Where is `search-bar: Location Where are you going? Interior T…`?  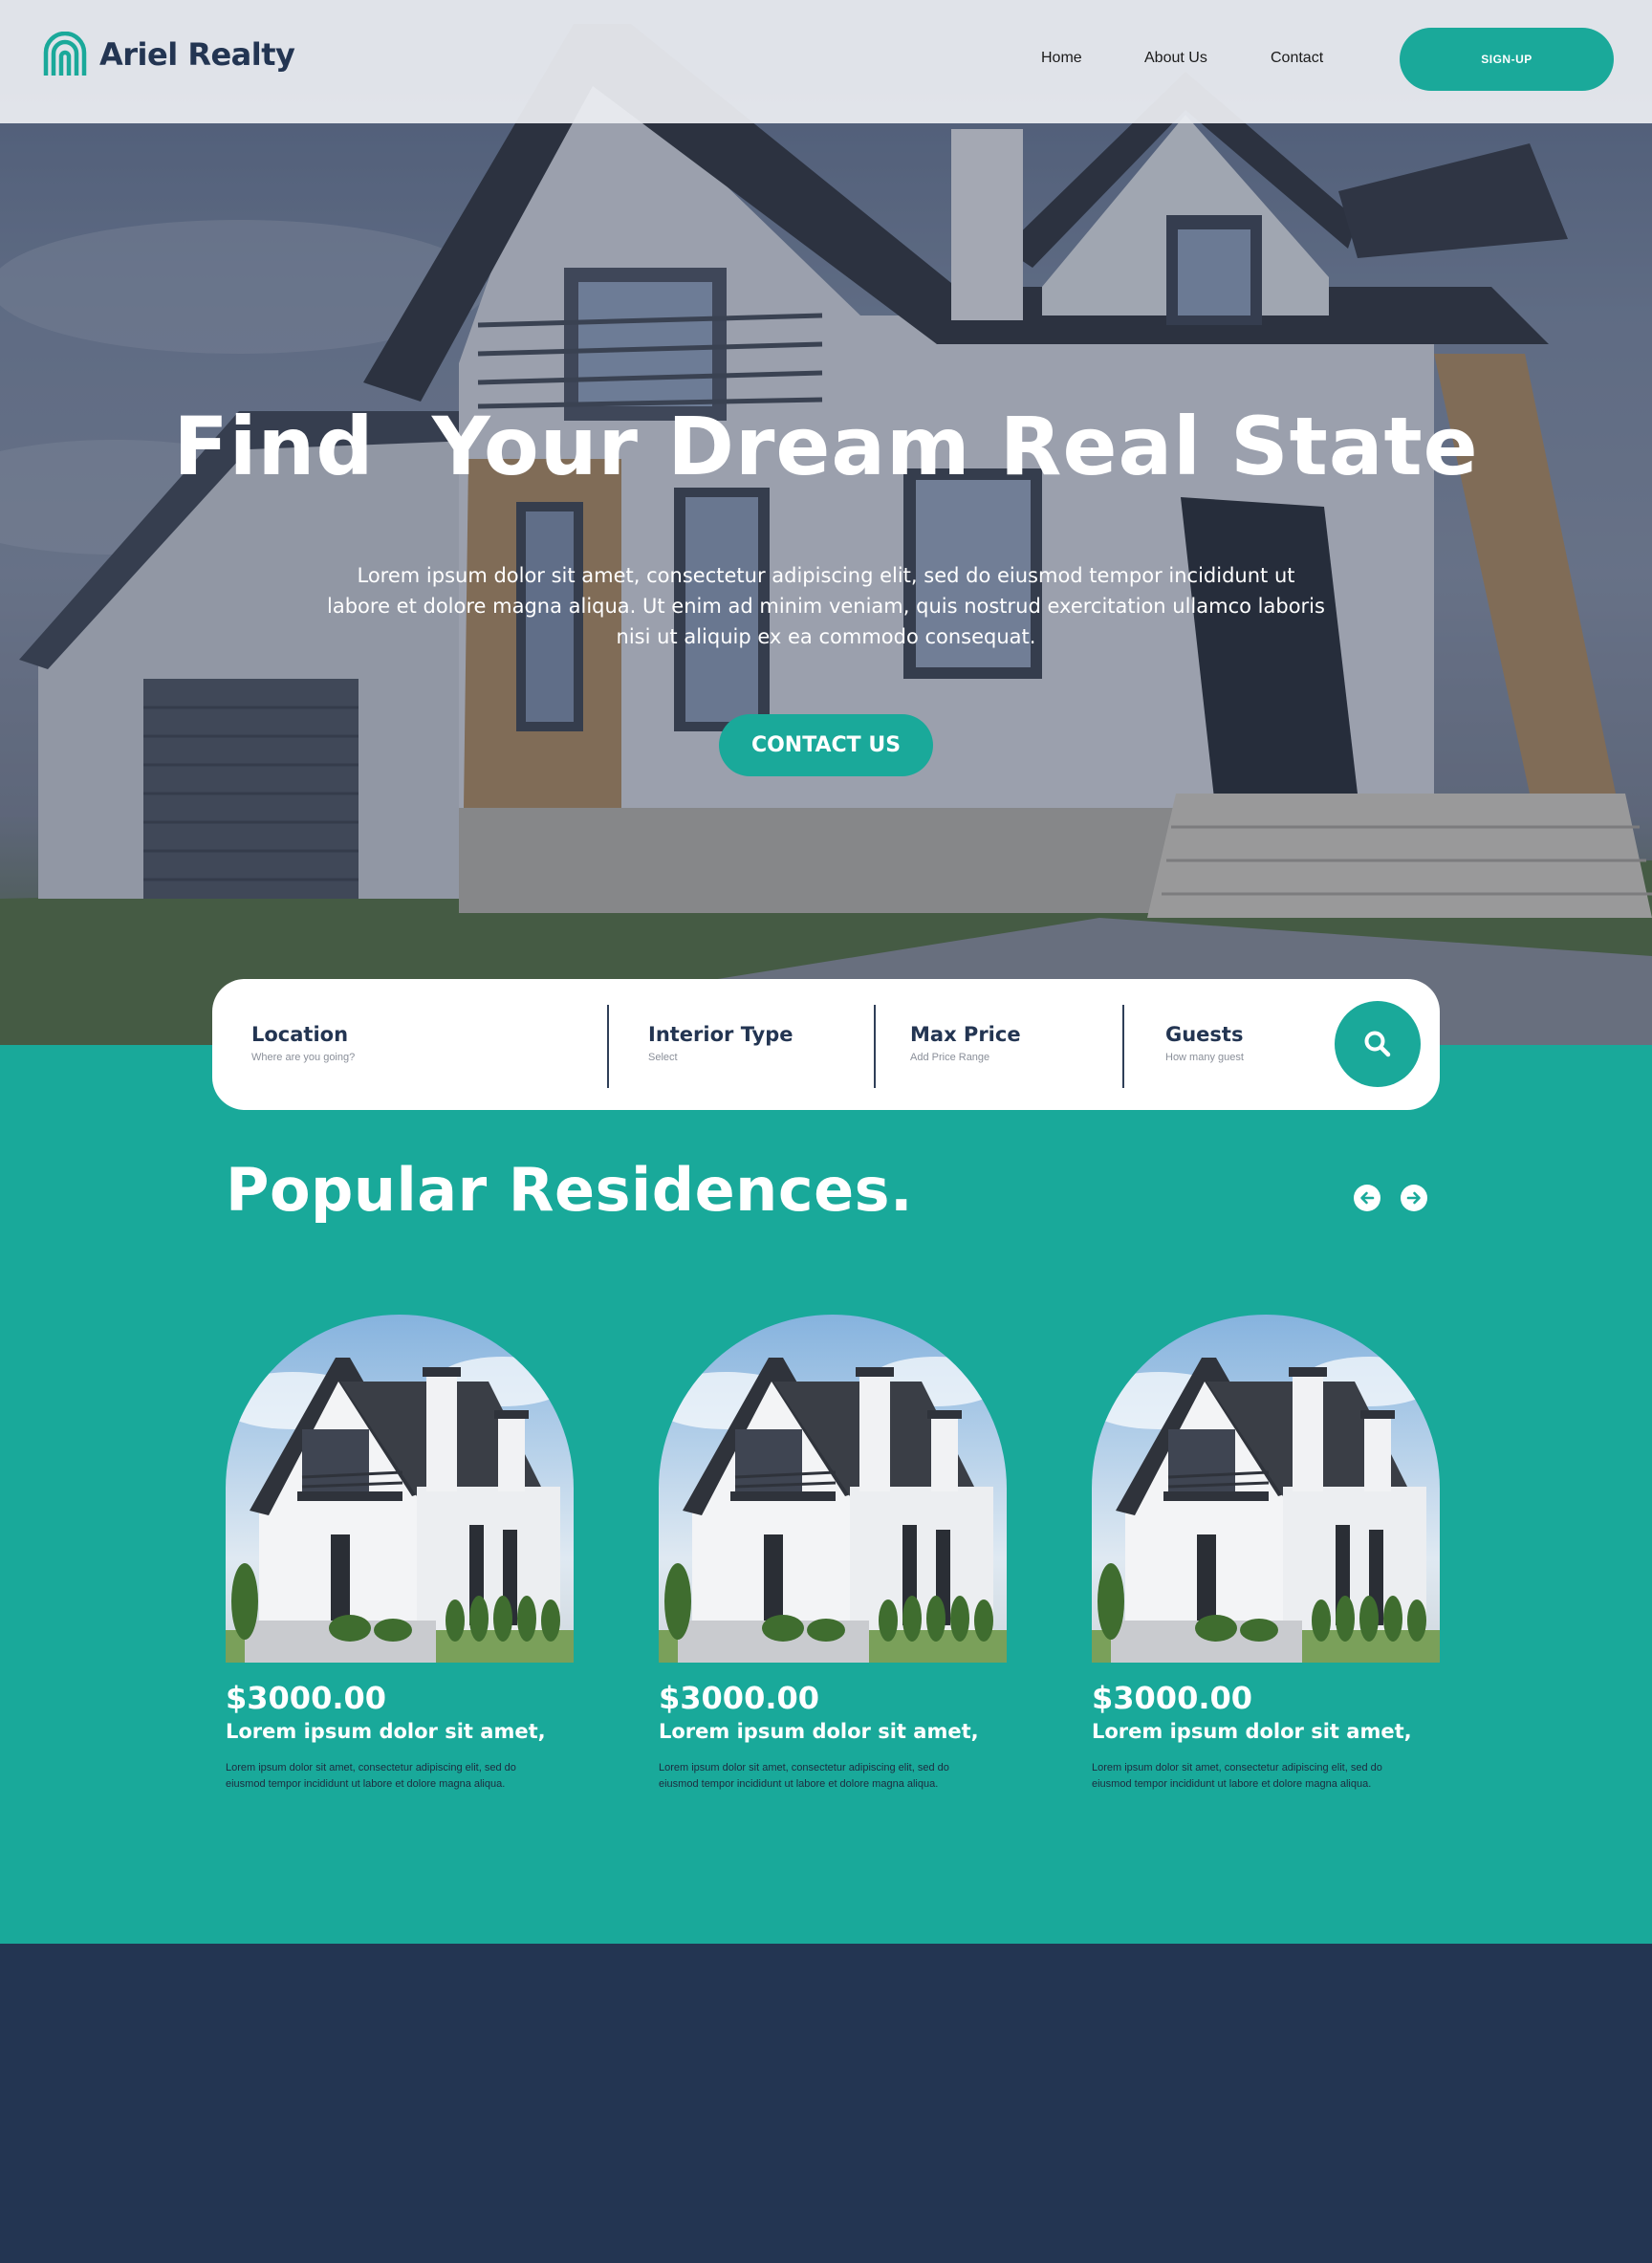 search-bar: Location Where are you going? Interior T… is located at coordinates (826, 1045).